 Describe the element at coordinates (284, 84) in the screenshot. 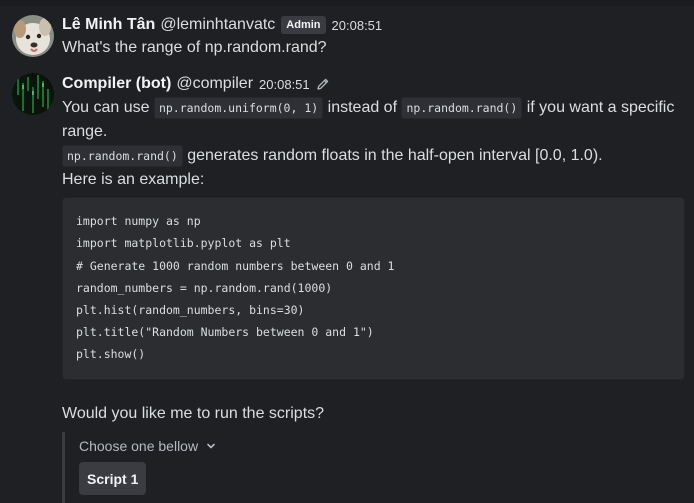

I see `bot-timestamp: 20:08:51` at that location.